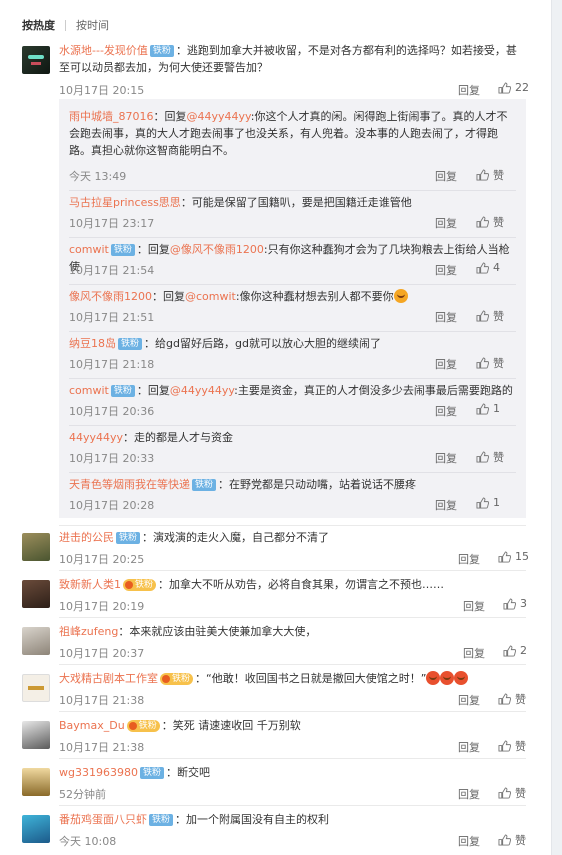 The image size is (562, 855). Describe the element at coordinates (88, 631) in the screenshot. I see `comment-username: 祖峰zufeng` at that location.